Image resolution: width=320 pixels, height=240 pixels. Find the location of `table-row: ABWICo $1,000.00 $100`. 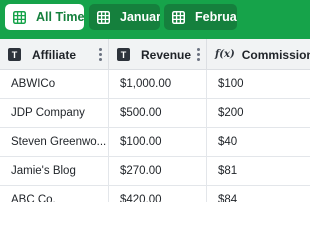

table-row: ABWICo $1,000.00 $100 is located at coordinates (155, 84).